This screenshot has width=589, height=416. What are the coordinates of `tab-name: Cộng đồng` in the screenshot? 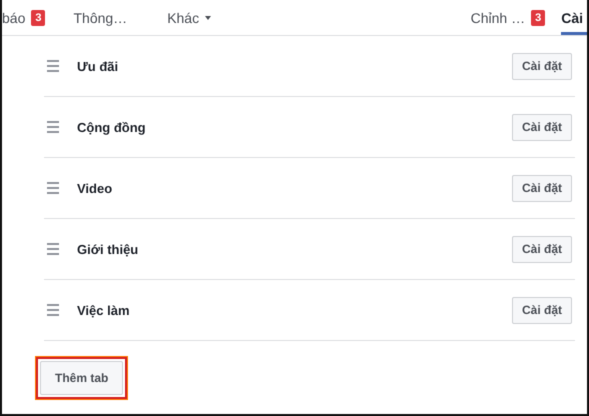 It's located at (112, 127).